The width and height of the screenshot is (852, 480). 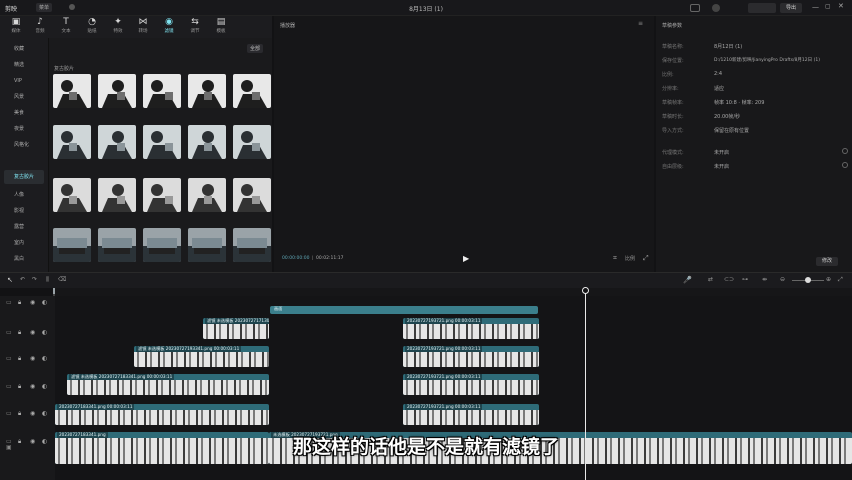 What do you see at coordinates (255, 48) in the screenshot?
I see `filter-all-button: 全部` at bounding box center [255, 48].